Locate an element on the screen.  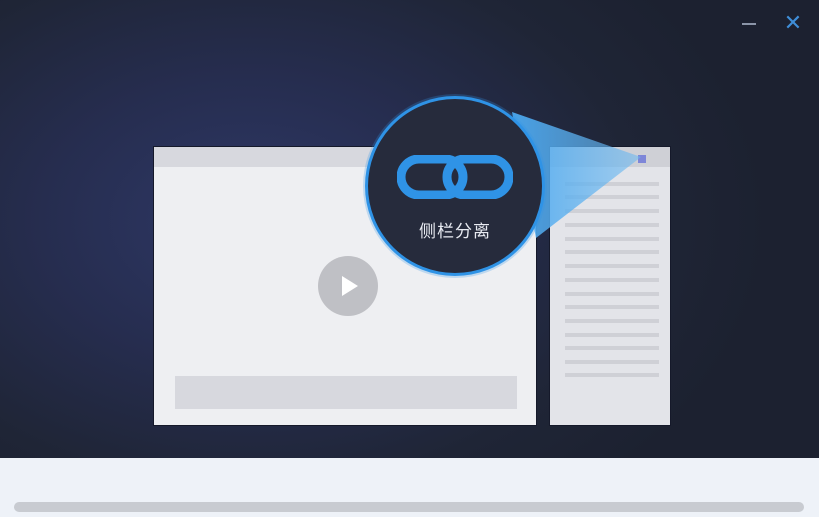
link-icon is located at coordinates (455, 177).